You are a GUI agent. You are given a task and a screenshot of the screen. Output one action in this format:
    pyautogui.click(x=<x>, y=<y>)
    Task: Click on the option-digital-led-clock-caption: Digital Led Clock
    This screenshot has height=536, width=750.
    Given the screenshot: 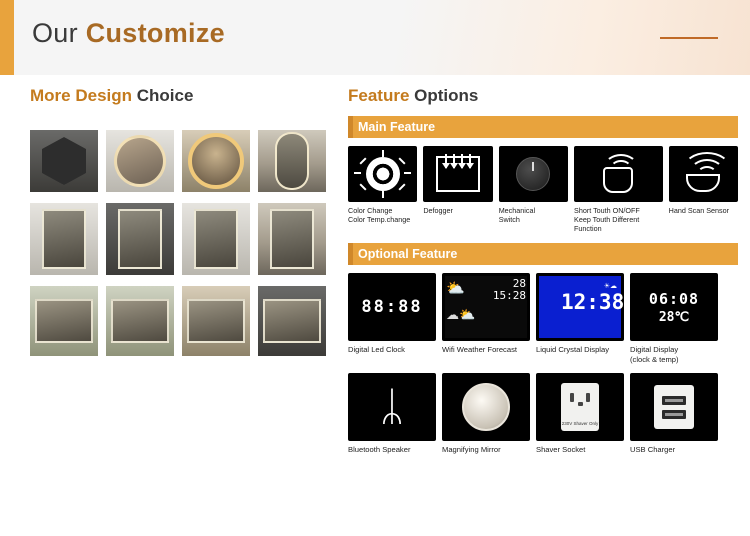 What is the action you would take?
    pyautogui.click(x=376, y=349)
    